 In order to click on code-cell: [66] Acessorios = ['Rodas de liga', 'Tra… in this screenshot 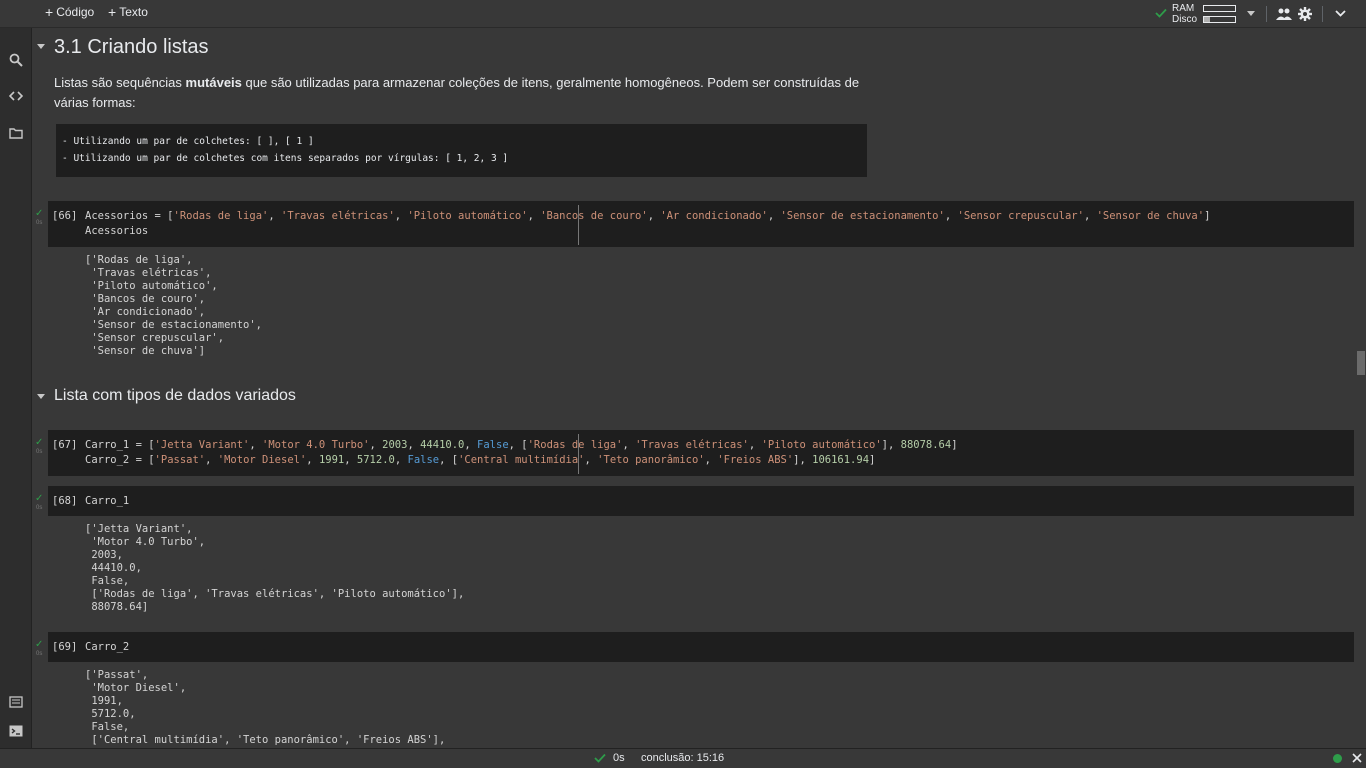, I will do `click(701, 224)`.